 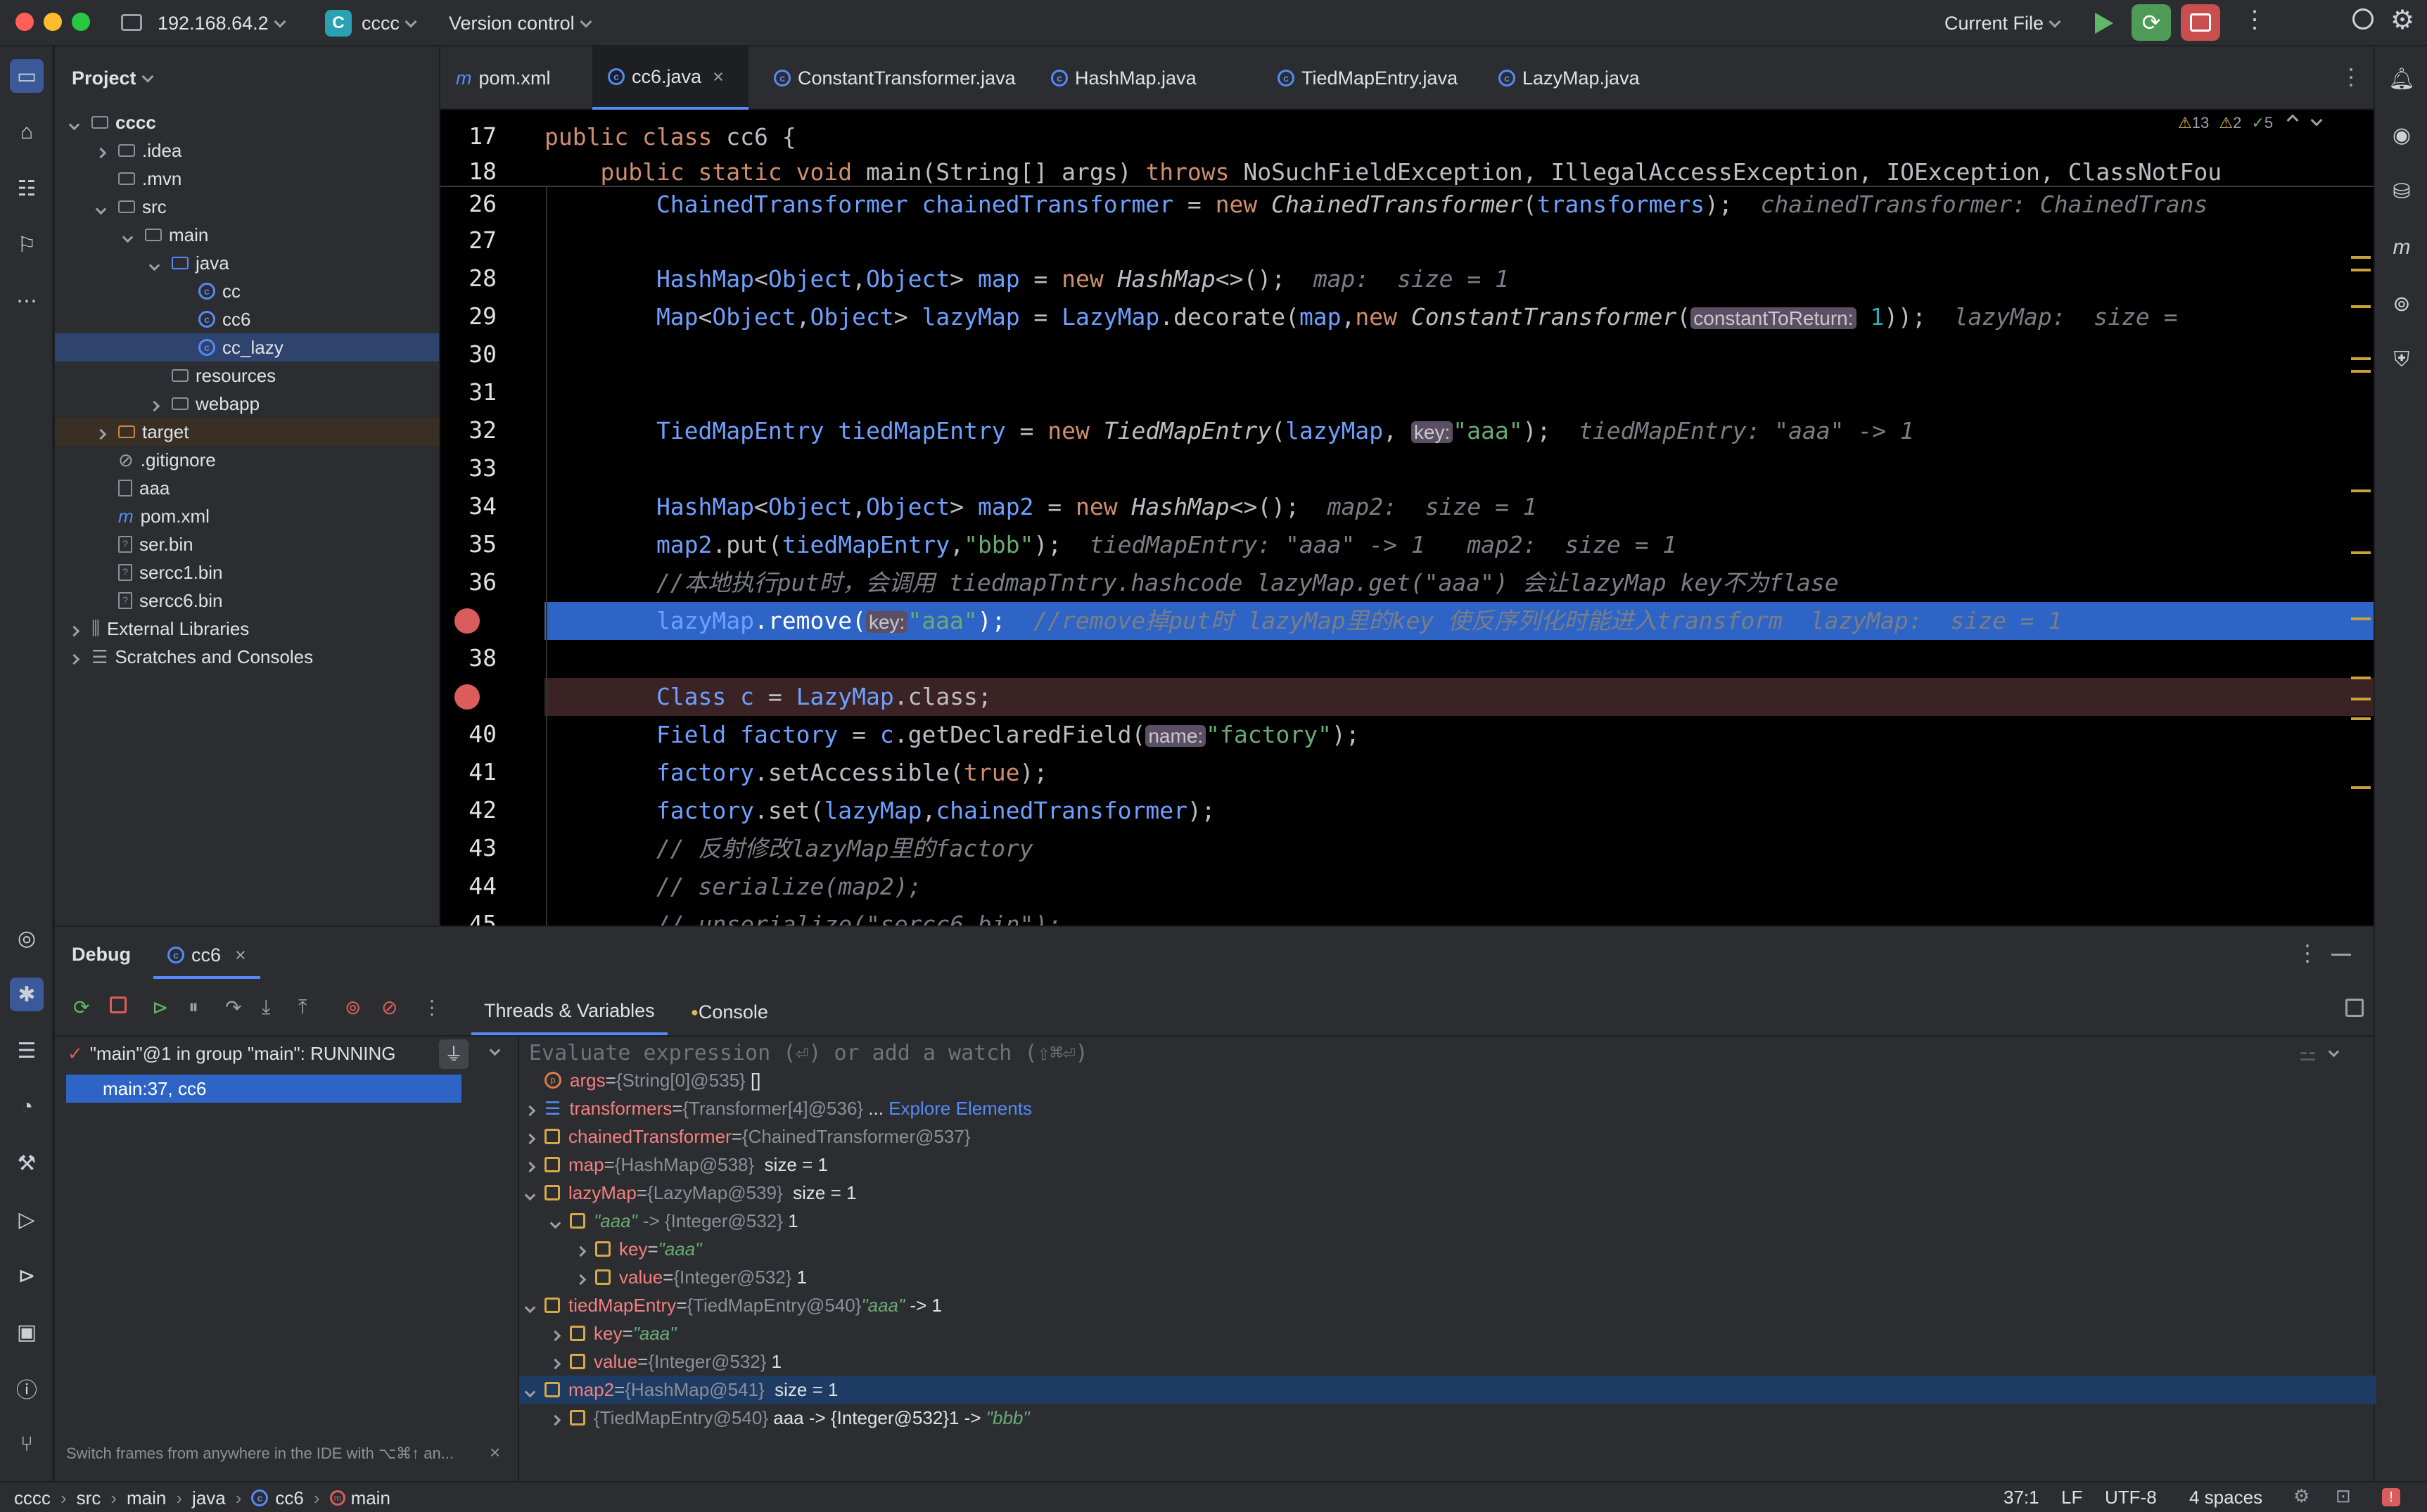 I want to click on debug-session-tab: c cc6 ×, so click(x=206, y=956).